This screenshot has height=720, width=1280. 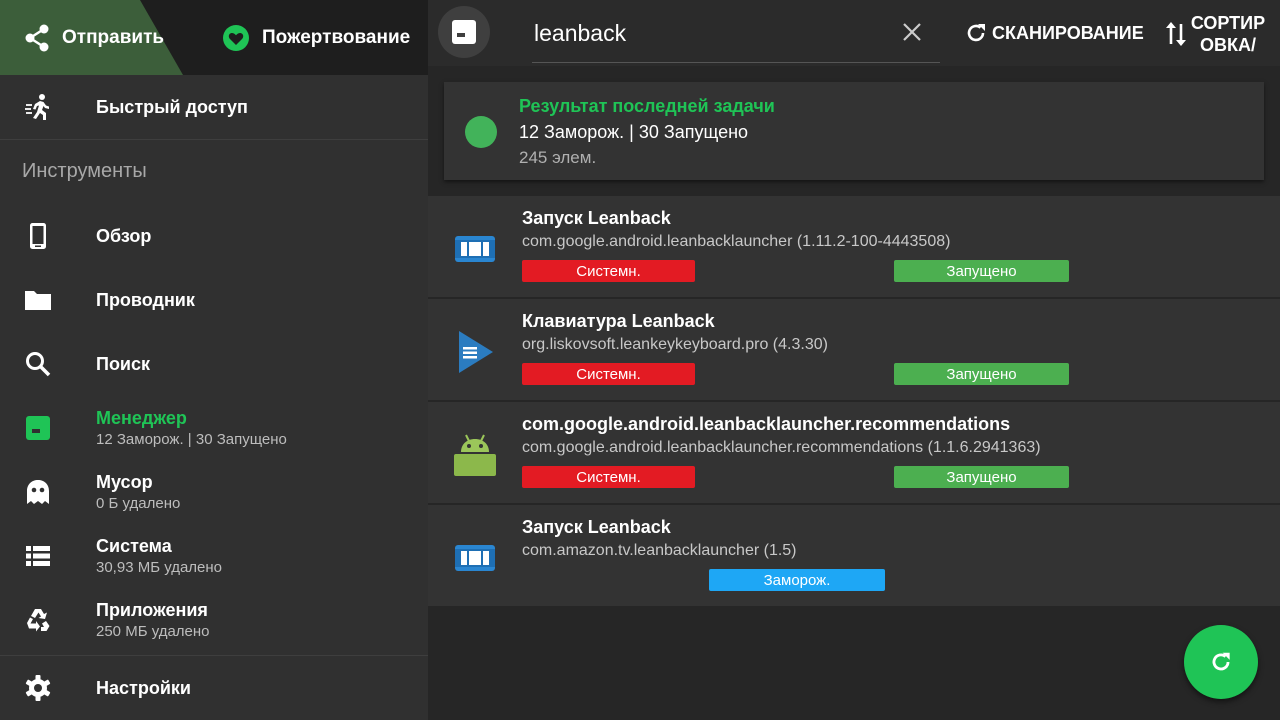 I want to click on scan-button: СКАНИРОВАНИЕ, so click(x=1054, y=33).